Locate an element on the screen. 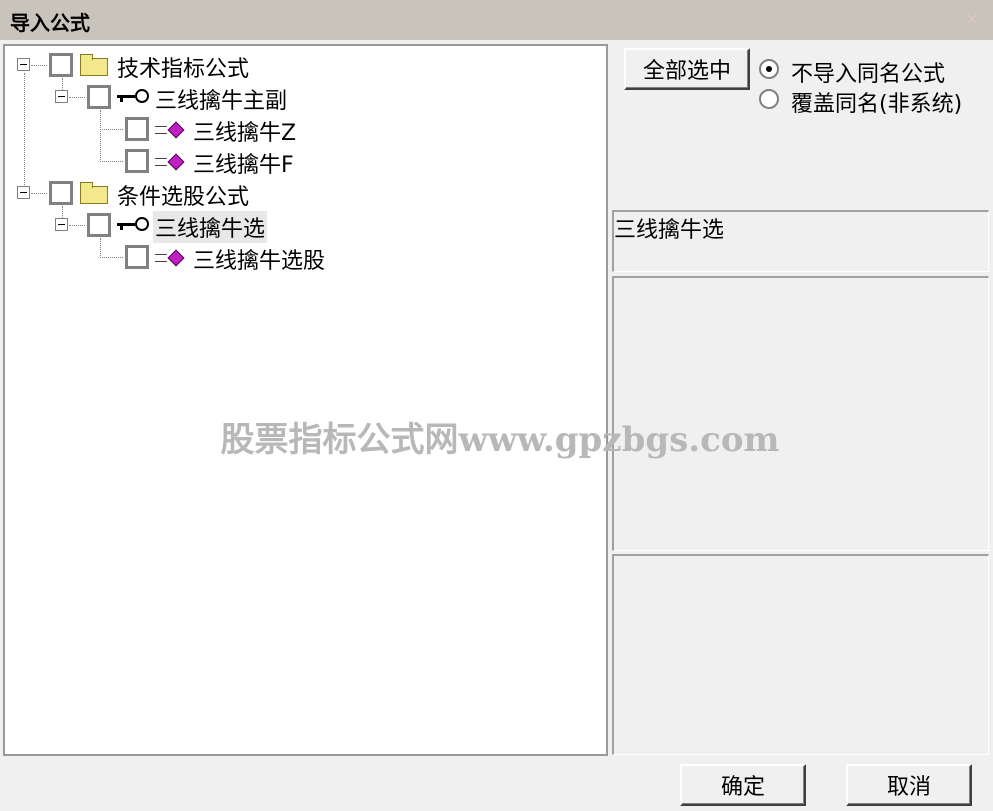  title-bar: 导入公式 × is located at coordinates (496, 20).